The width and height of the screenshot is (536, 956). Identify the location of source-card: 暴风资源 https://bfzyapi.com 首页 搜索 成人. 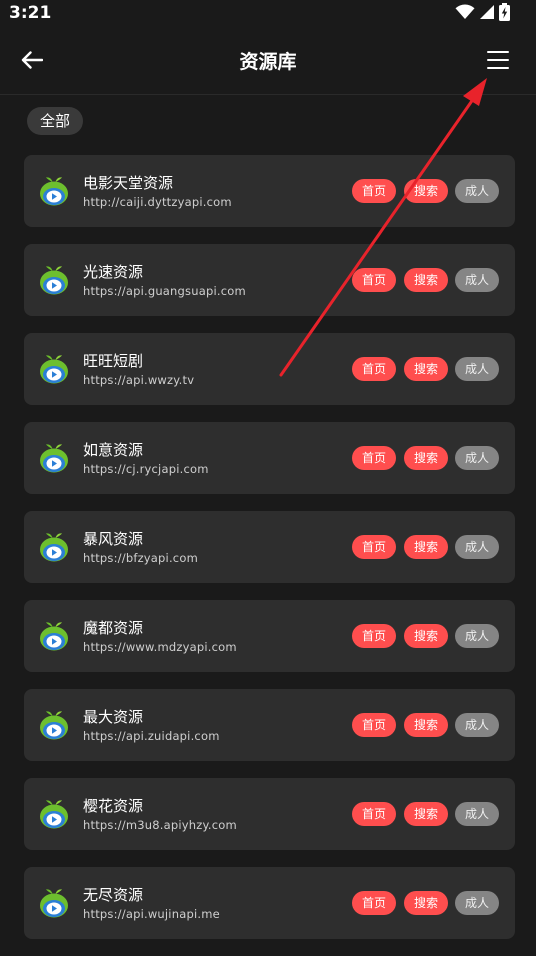
(269, 547).